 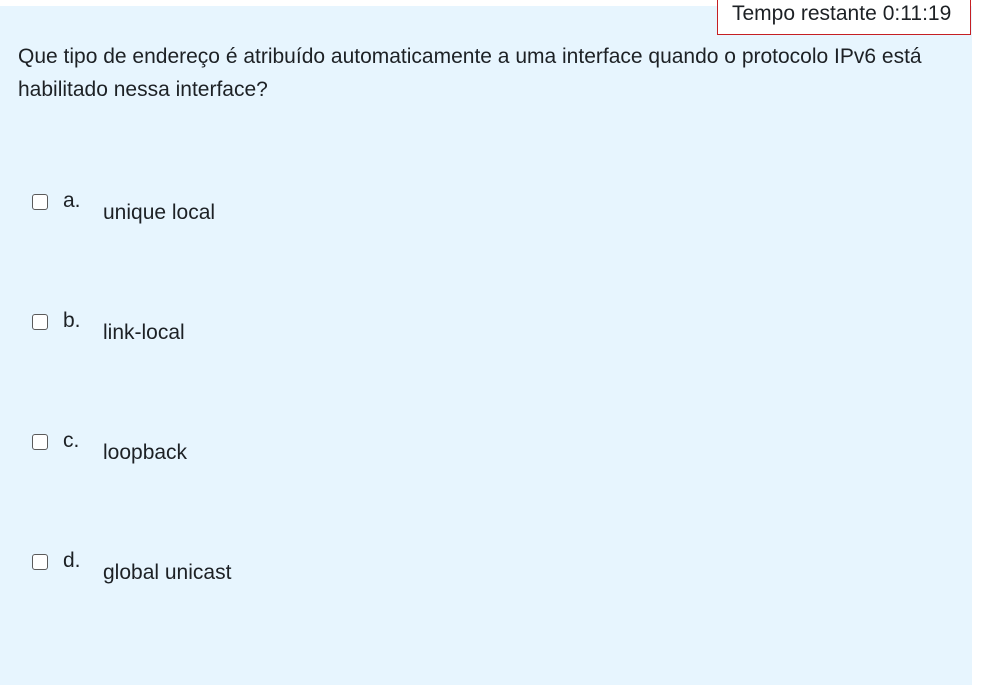 I want to click on timer-label: Tempo restante, so click(x=804, y=13).